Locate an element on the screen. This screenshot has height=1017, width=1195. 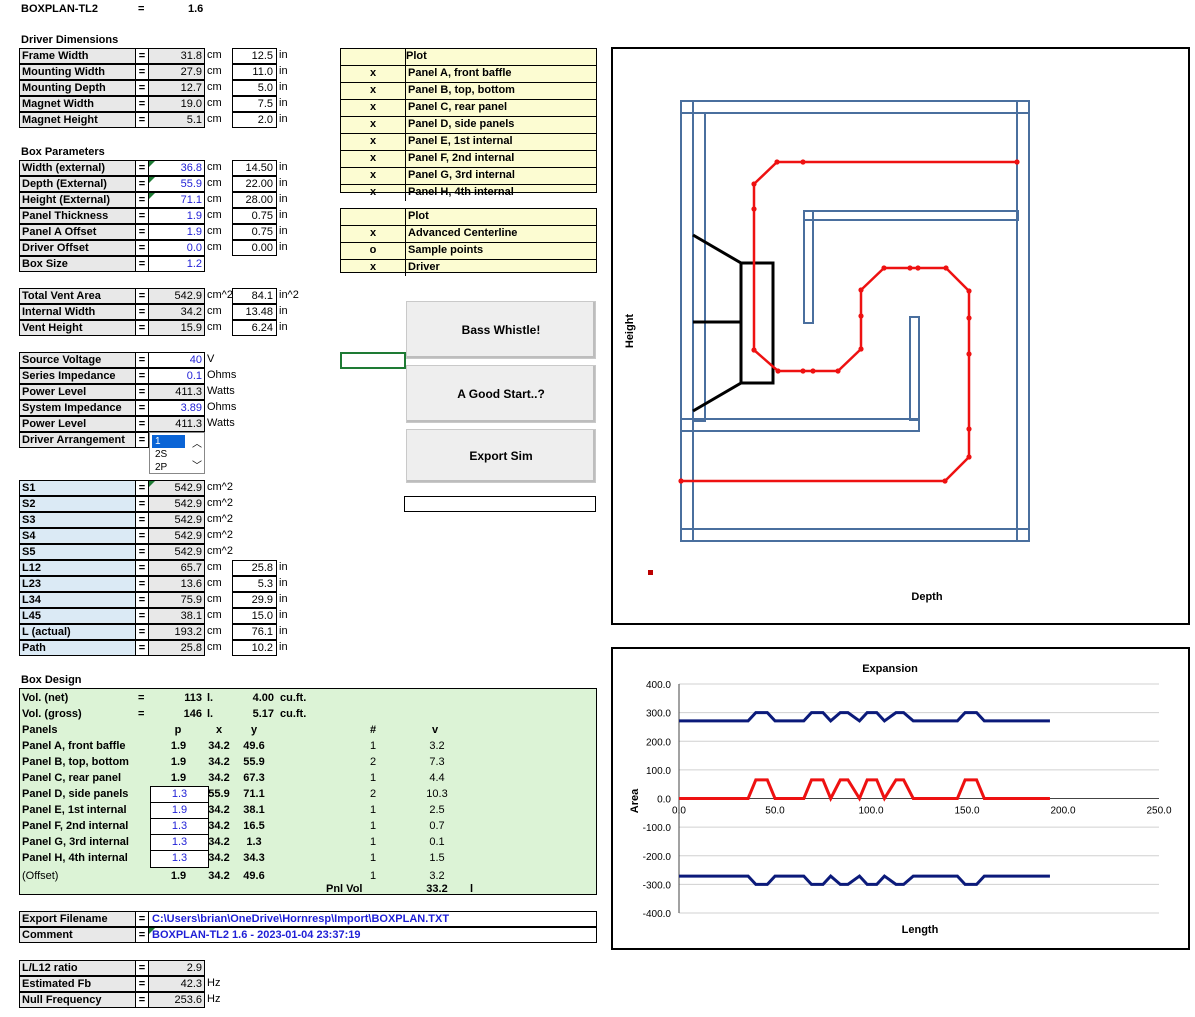
plot-option-row: x Panel H, 4th internal is located at coordinates (468, 193).